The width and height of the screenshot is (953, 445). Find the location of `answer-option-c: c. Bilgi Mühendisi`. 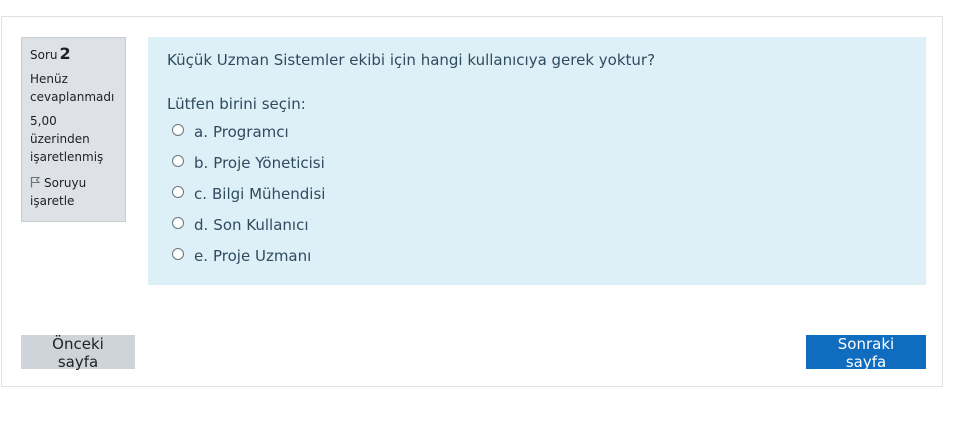

answer-option-c: c. Bilgi Mühendisi is located at coordinates (539, 193).